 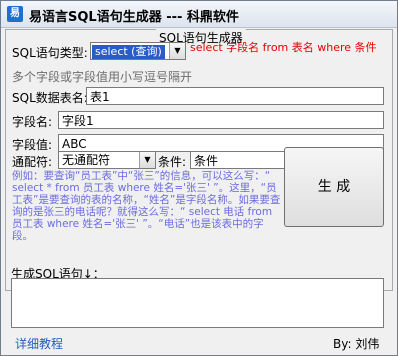 I want to click on sql-type-select: select (查询) ▼, so click(x=138, y=51).